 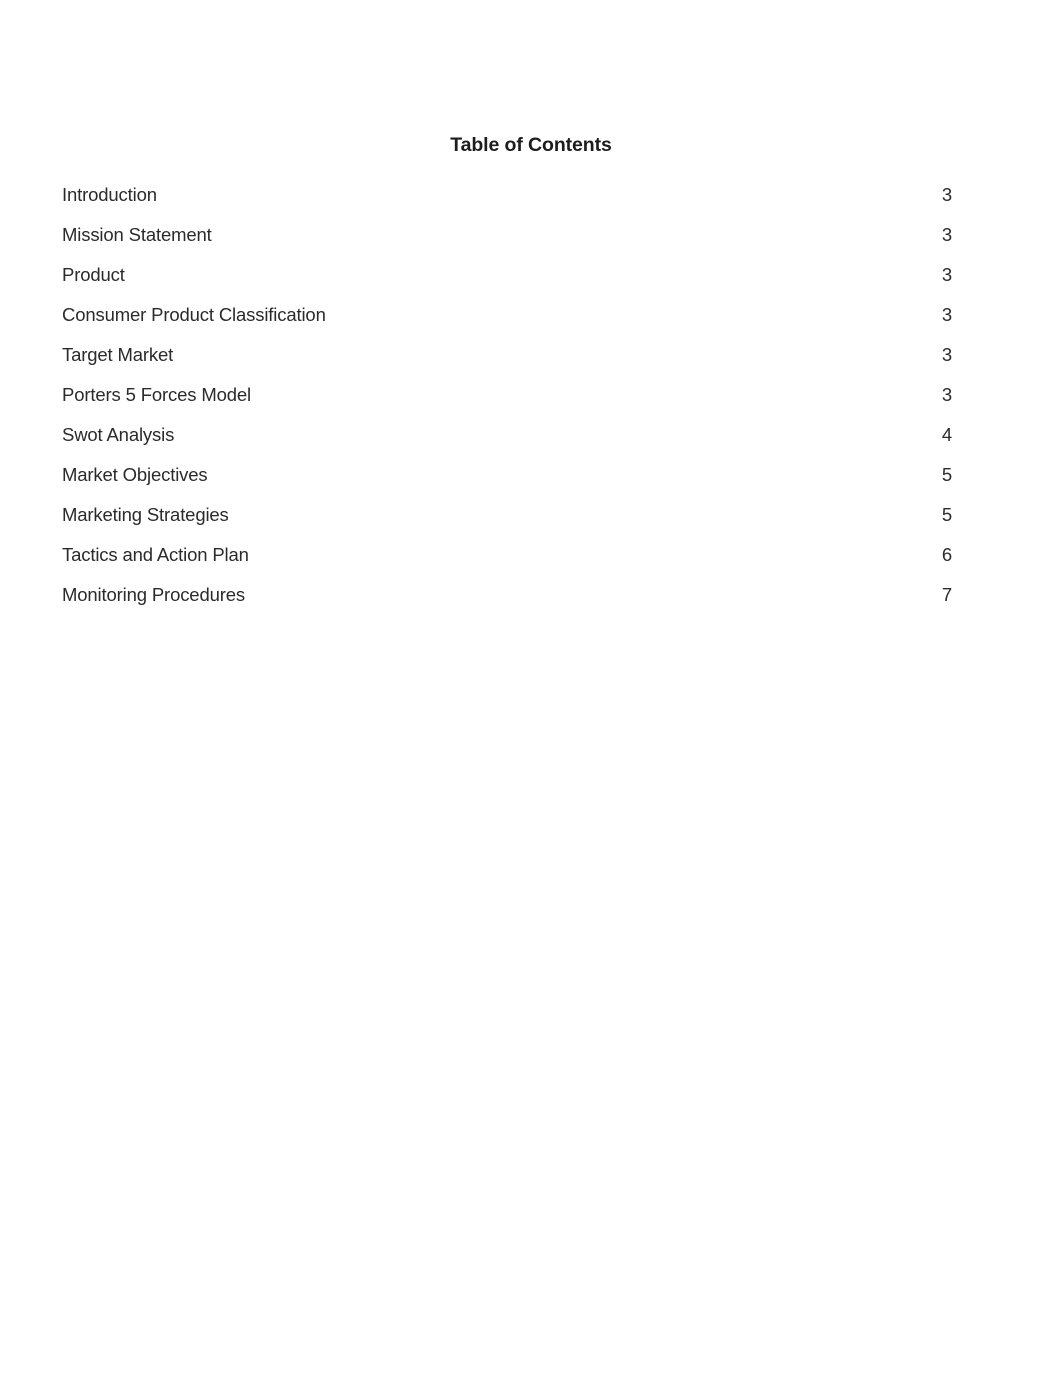 What do you see at coordinates (109, 194) in the screenshot?
I see `toc-entry-title: Introduction` at bounding box center [109, 194].